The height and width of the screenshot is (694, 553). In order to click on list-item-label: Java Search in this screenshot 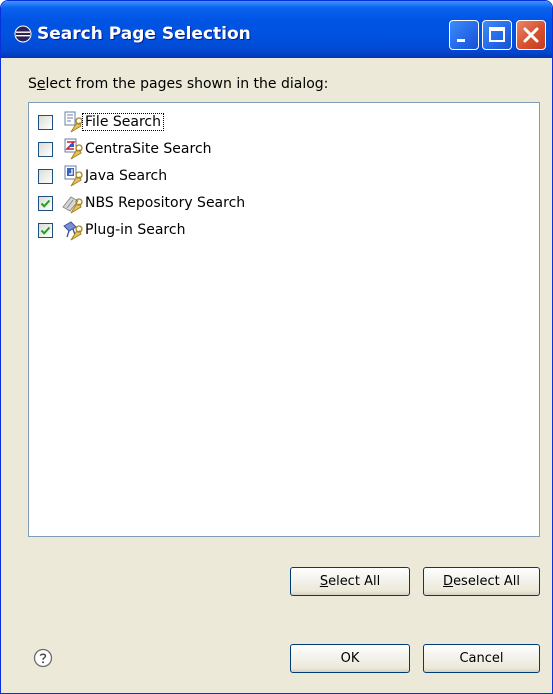, I will do `click(126, 176)`.